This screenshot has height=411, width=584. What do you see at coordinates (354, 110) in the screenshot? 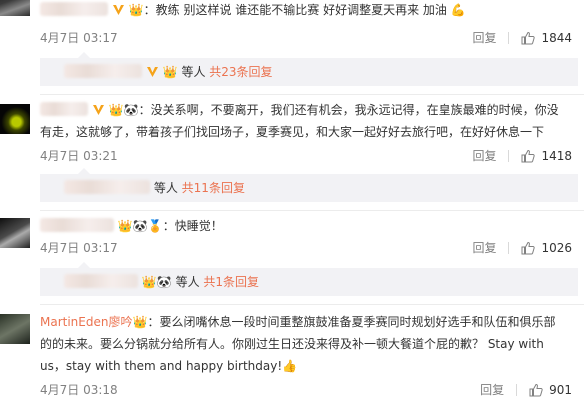
I see `comment-text-line-1: 没关系啊，不要离开，我们还有机会，我永远记得，在皇族最难的时候，你没` at bounding box center [354, 110].